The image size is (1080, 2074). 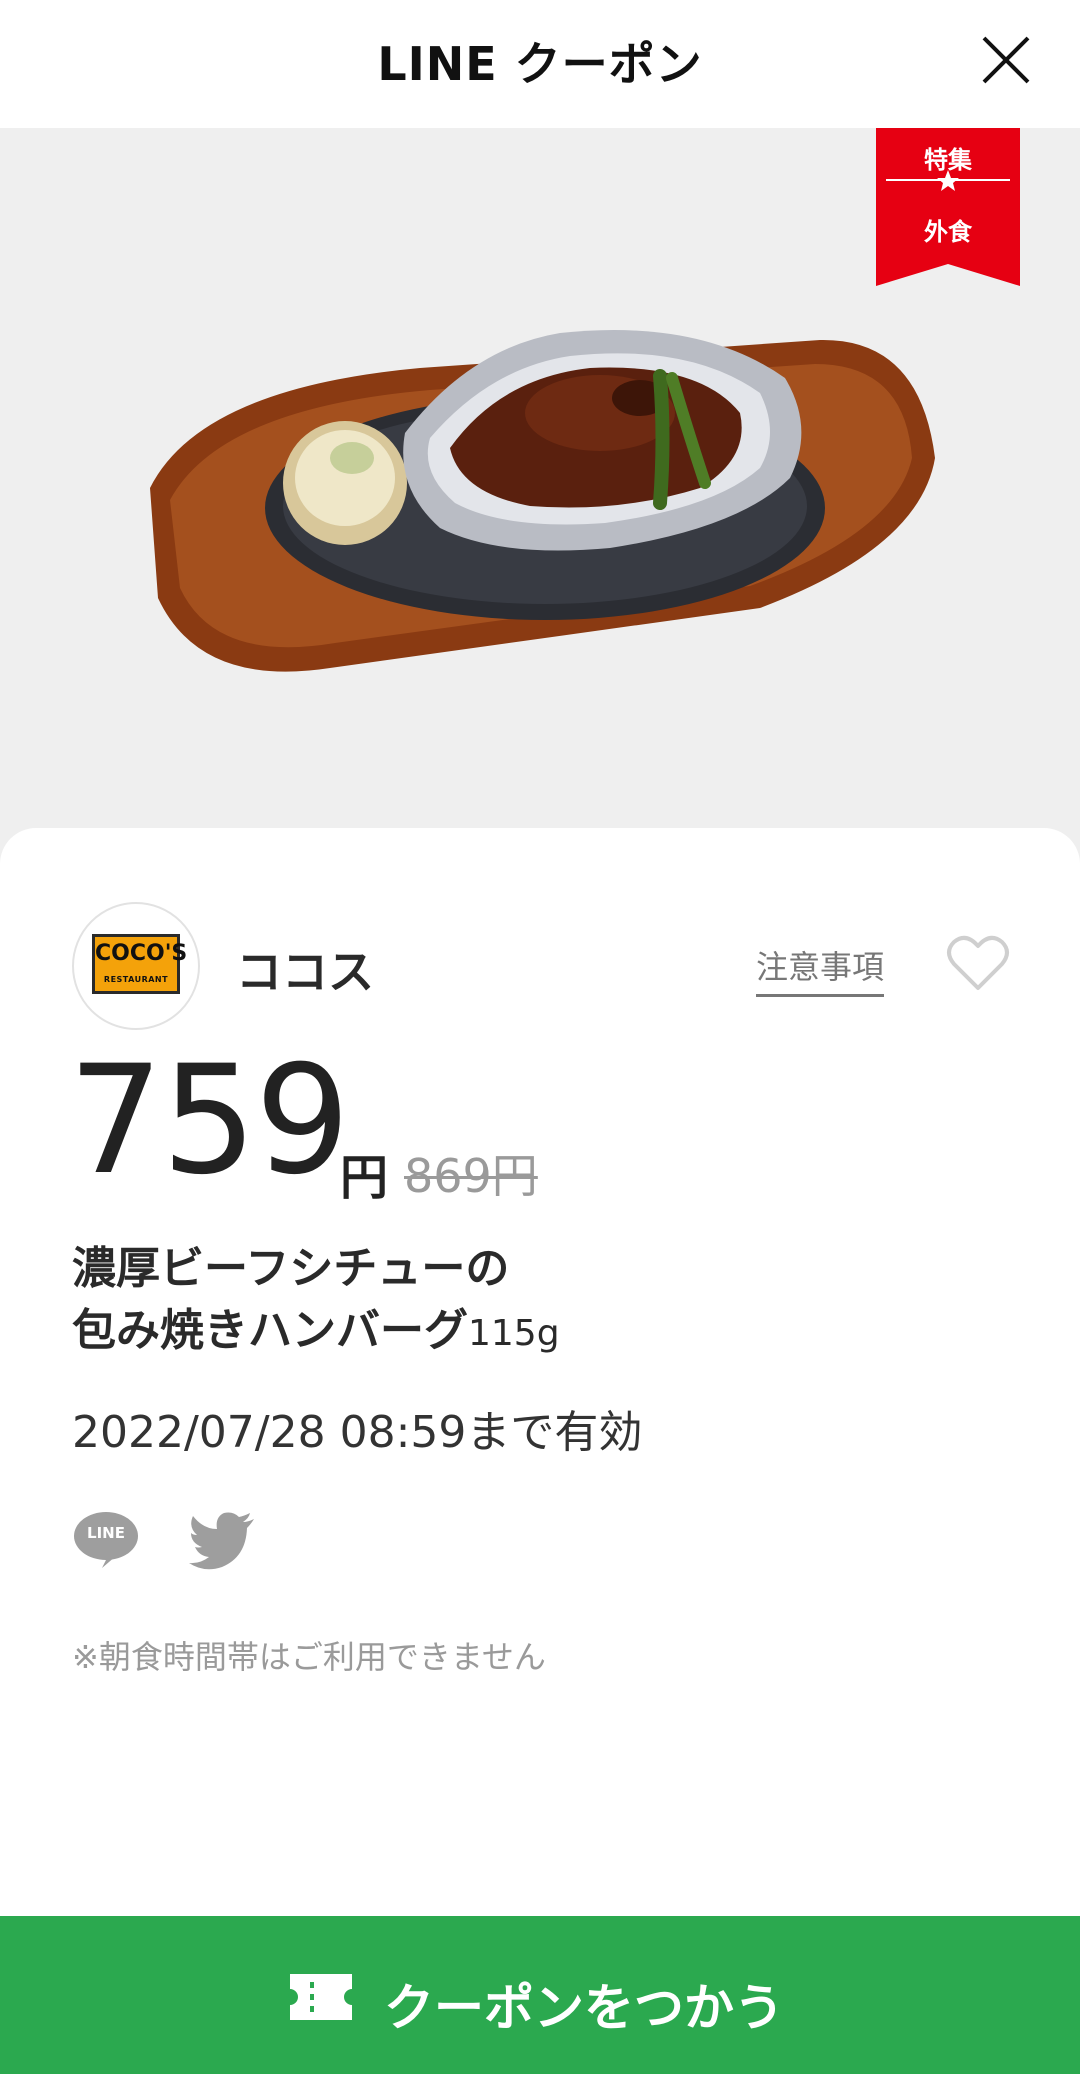 What do you see at coordinates (820, 969) in the screenshot?
I see `notes-link: 注意事項` at bounding box center [820, 969].